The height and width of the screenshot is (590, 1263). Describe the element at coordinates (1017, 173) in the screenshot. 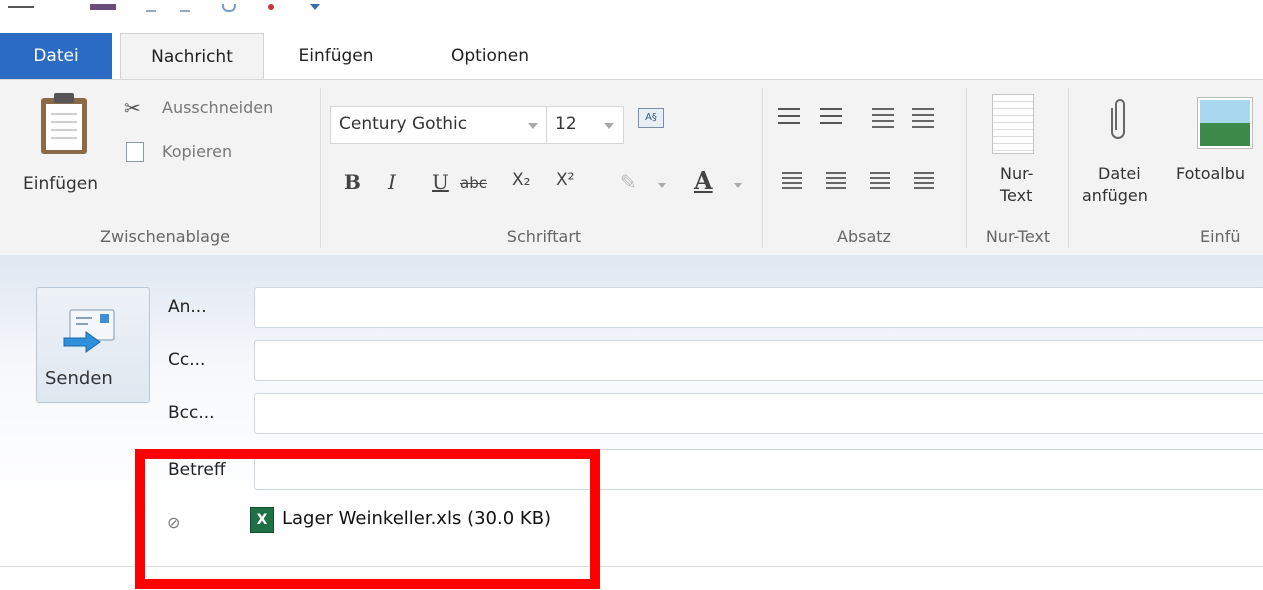

I see `plain-text-label-line1: Nur-` at that location.